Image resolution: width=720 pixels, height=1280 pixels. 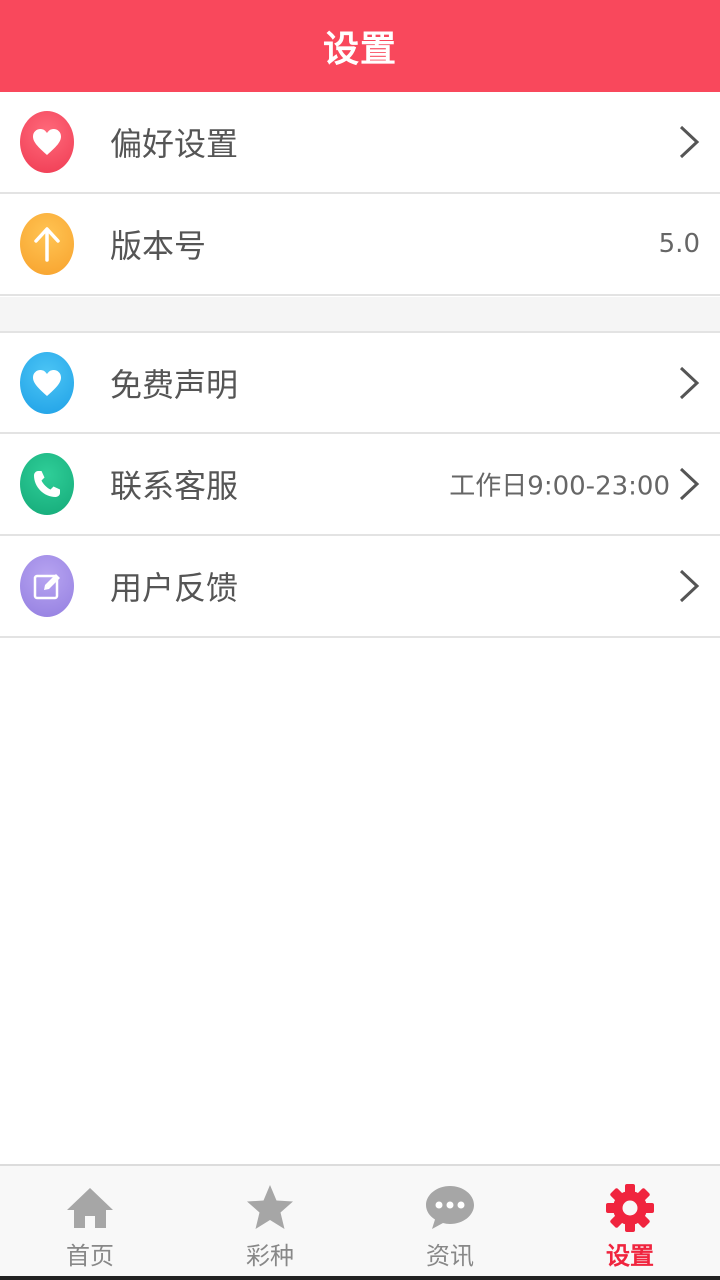 I want to click on chat-bubble-icon, so click(x=450, y=1207).